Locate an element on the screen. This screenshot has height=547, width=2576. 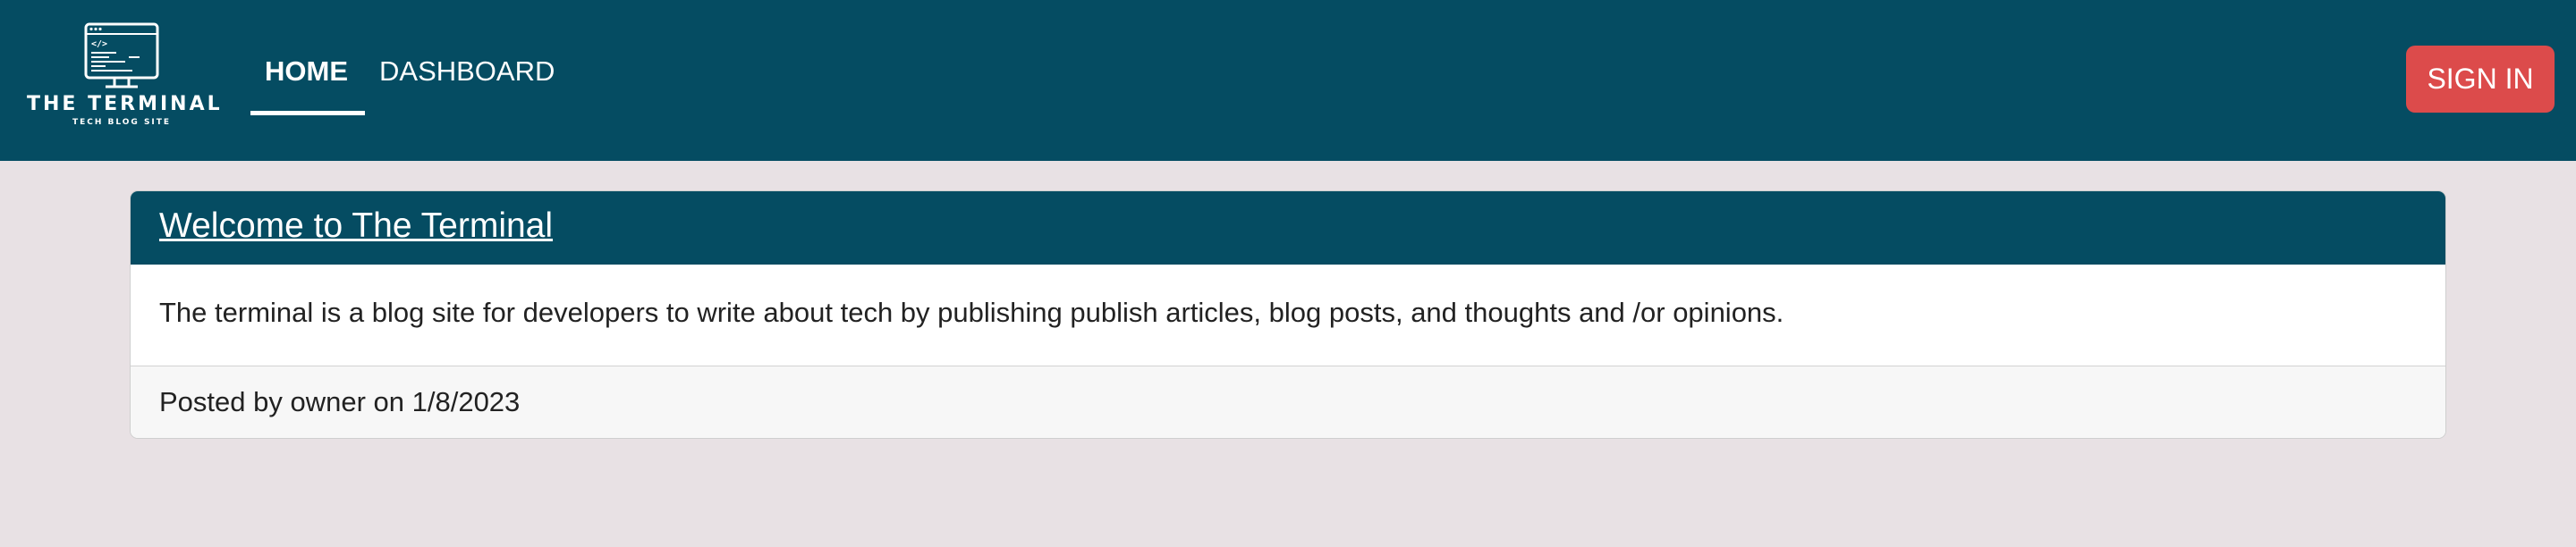
computer-monitor-code-icon: </> is located at coordinates (121, 55).